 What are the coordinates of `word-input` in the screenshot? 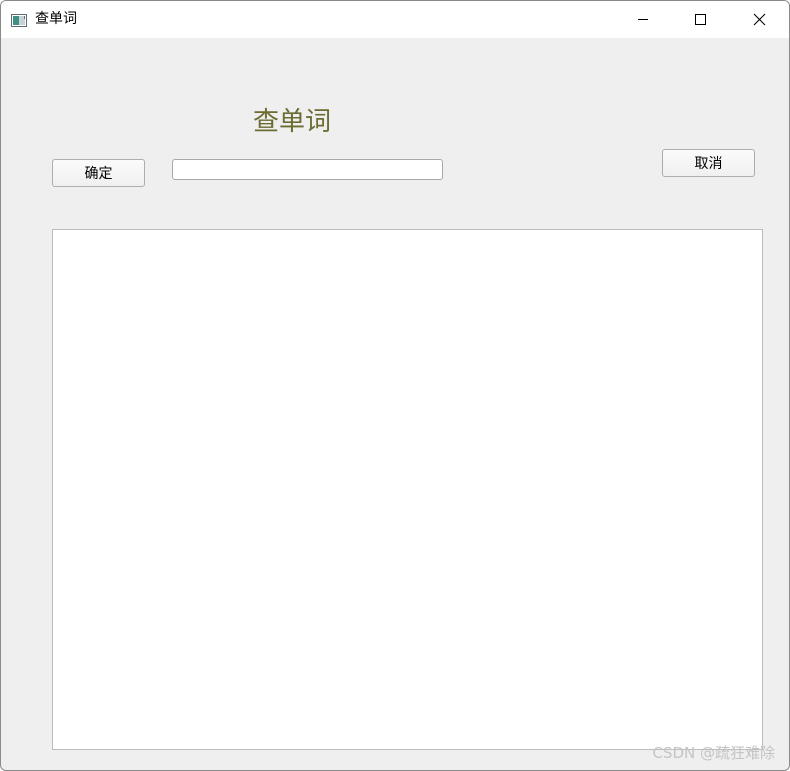 It's located at (307, 169).